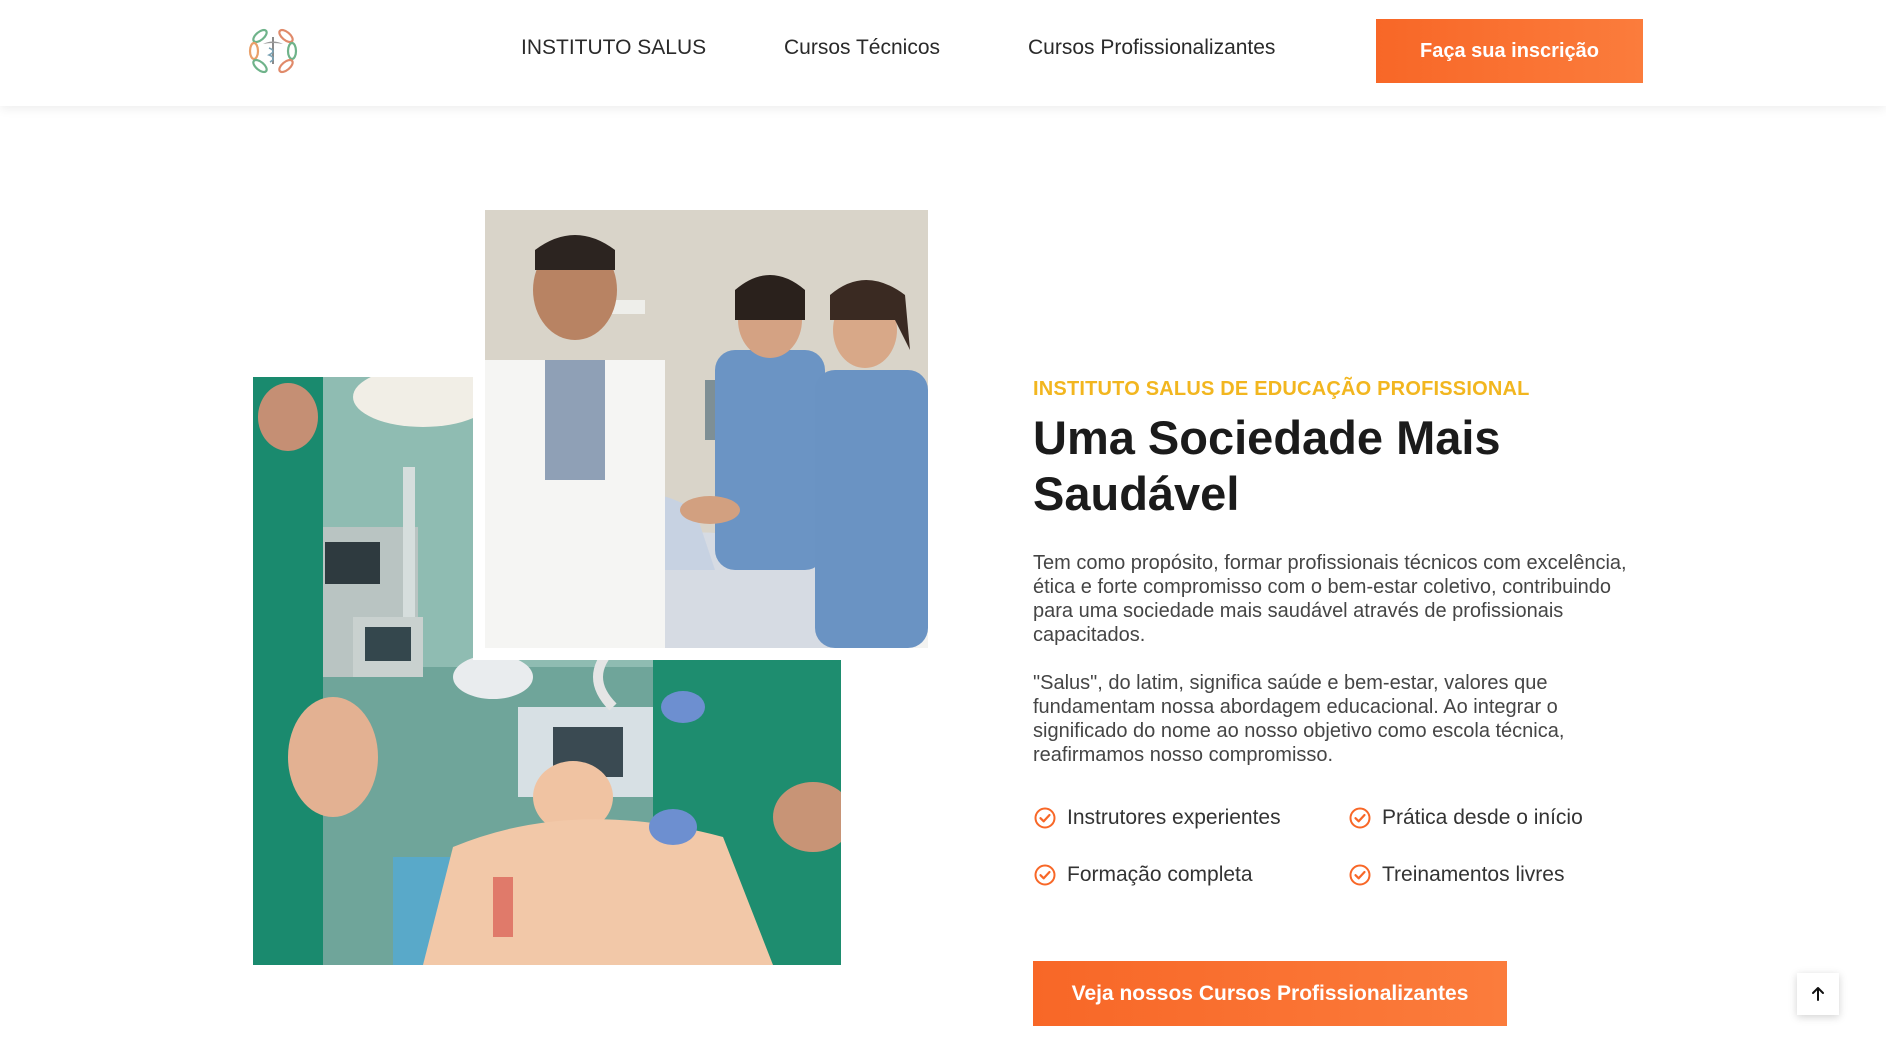  Describe the element at coordinates (1509, 51) in the screenshot. I see `enroll-button: Faça sua inscrição` at that location.